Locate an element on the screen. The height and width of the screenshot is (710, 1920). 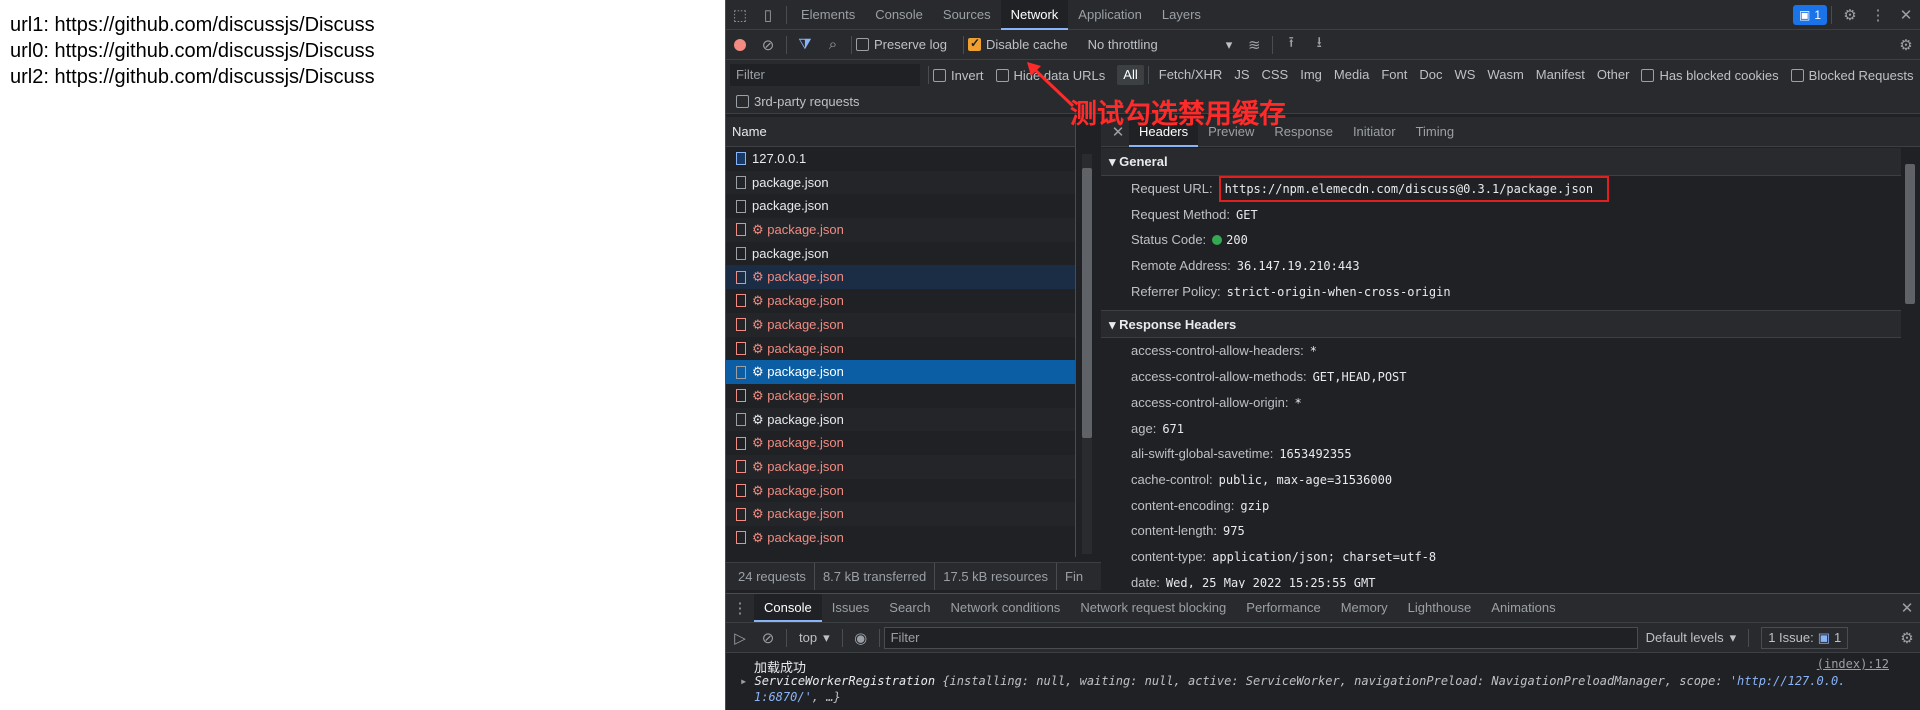
console-filter-input: Filter is located at coordinates (1260, 637).